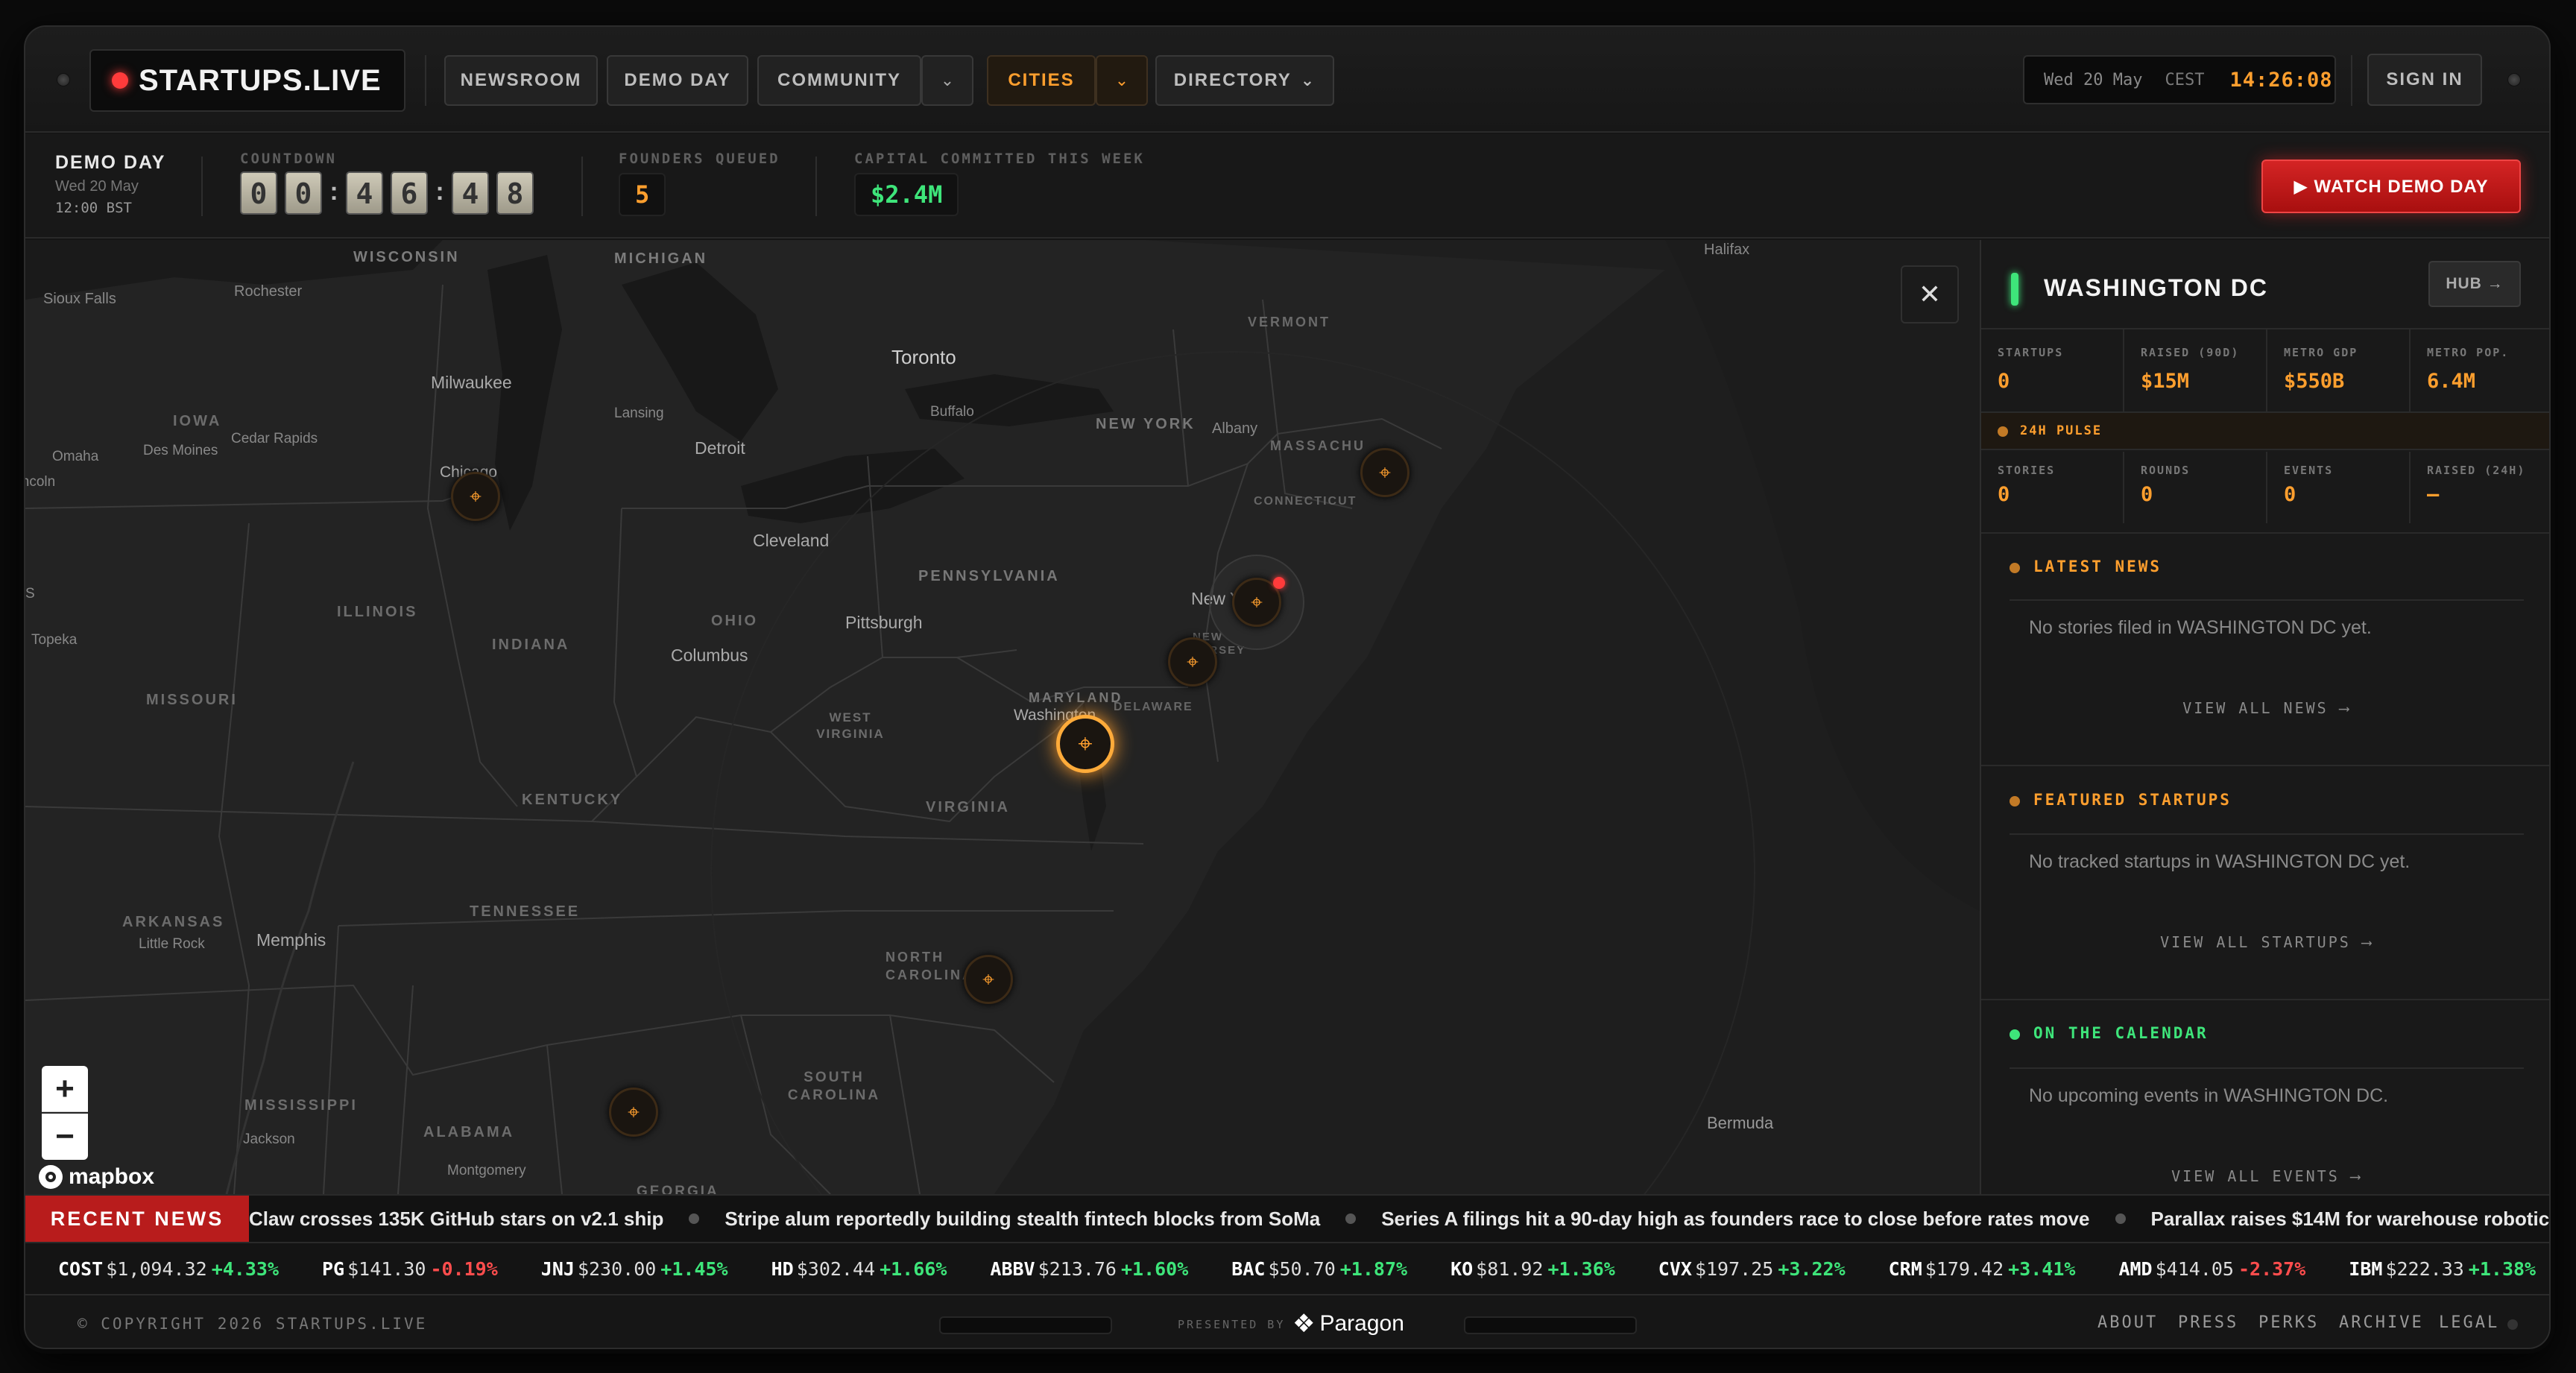  What do you see at coordinates (1013, 1268) in the screenshot?
I see `stock-symbol: ABBV` at bounding box center [1013, 1268].